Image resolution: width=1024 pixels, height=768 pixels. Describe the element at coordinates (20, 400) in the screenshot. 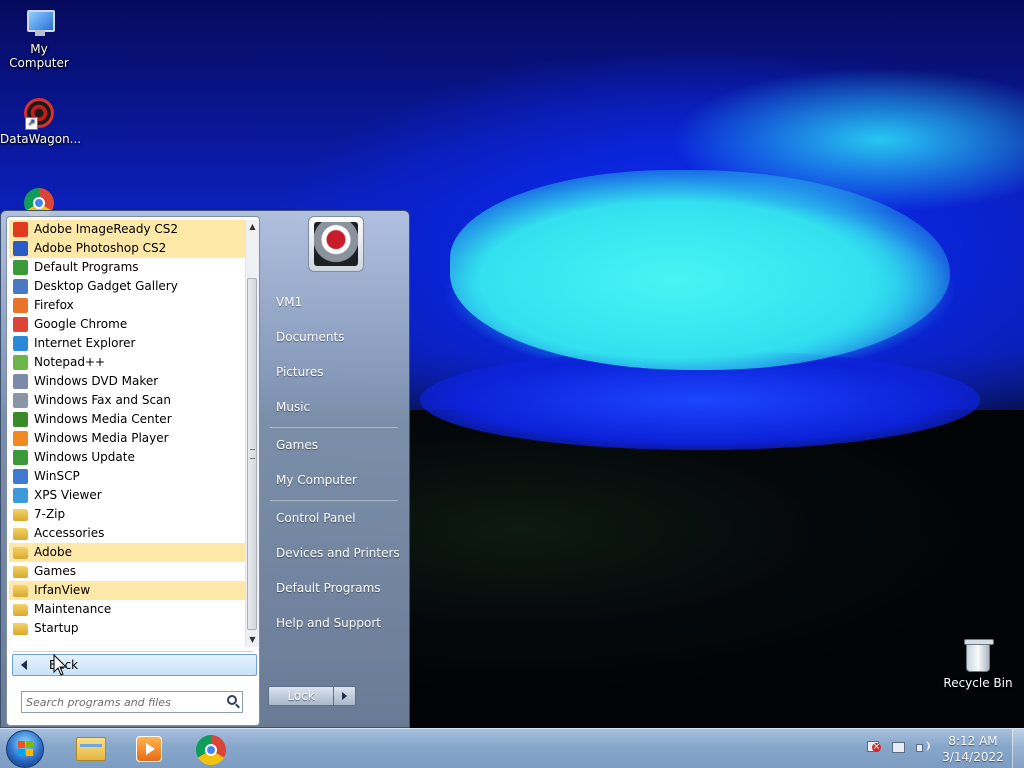

I see `fax-scan-icon` at that location.